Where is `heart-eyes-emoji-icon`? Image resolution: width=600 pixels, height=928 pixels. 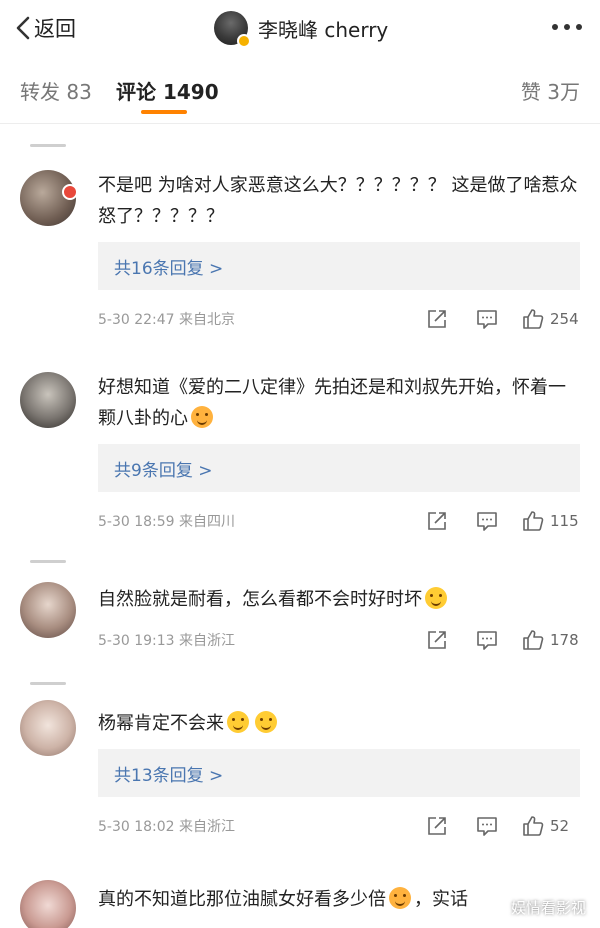 heart-eyes-emoji-icon is located at coordinates (400, 898).